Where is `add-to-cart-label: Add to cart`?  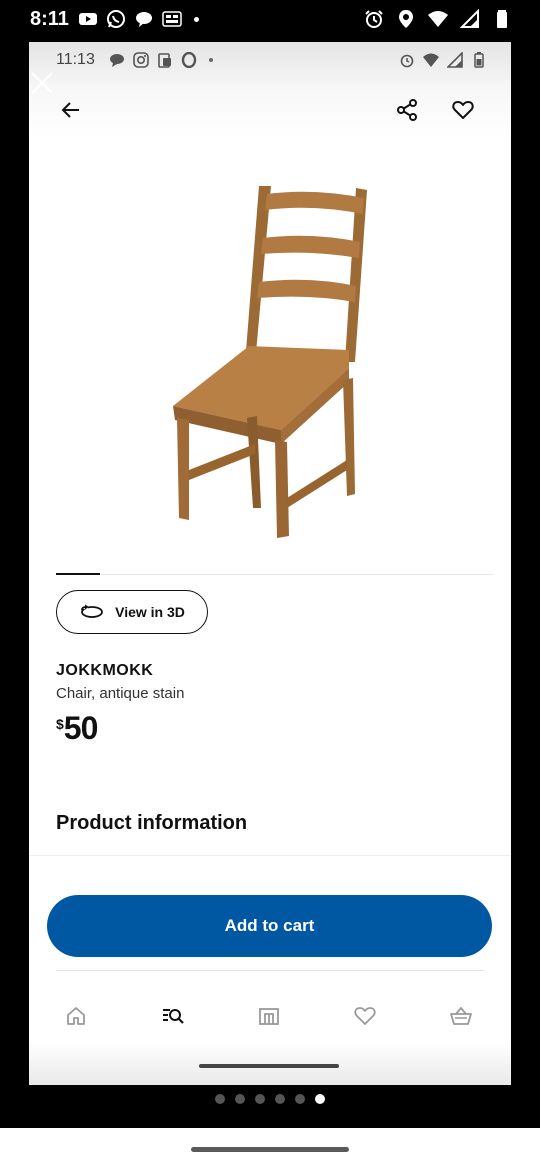
add-to-cart-label: Add to cart is located at coordinates (269, 925).